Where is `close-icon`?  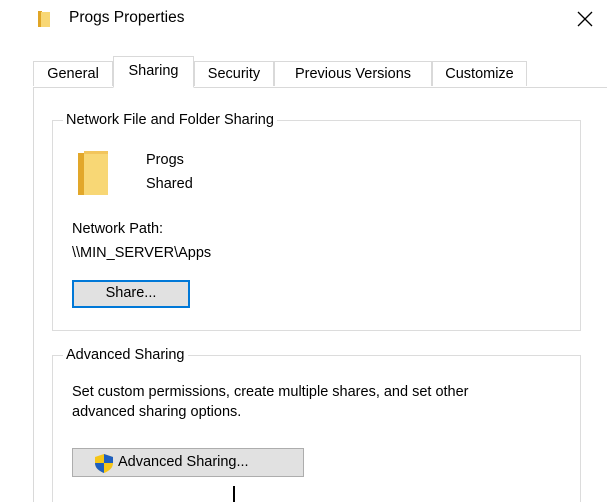 close-icon is located at coordinates (585, 19).